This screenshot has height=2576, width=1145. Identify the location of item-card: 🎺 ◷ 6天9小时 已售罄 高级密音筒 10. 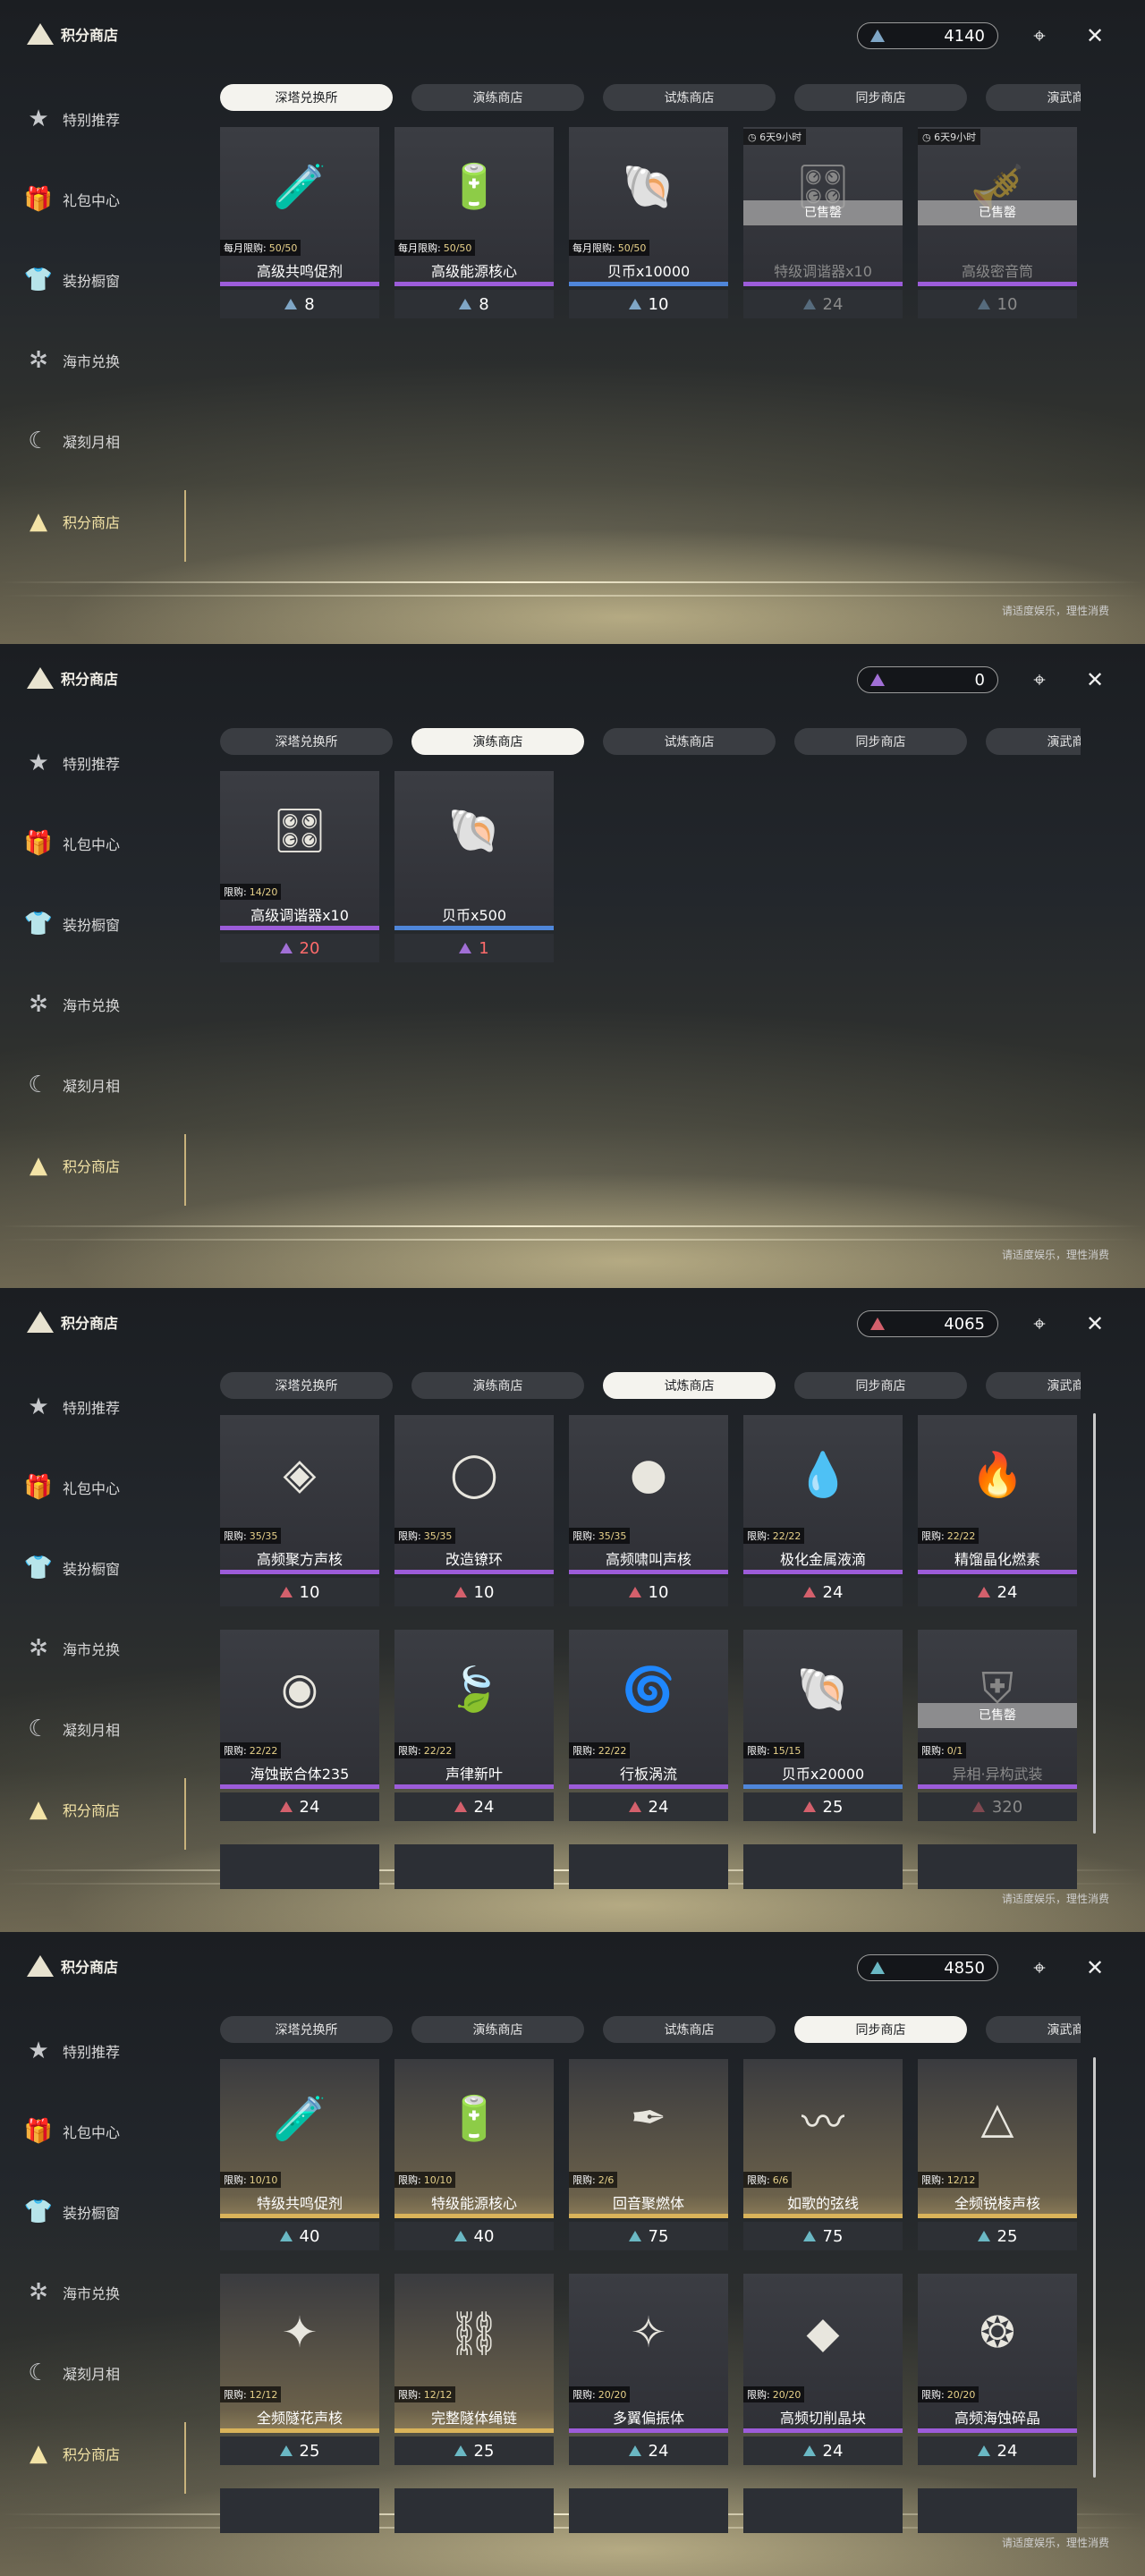
(997, 225).